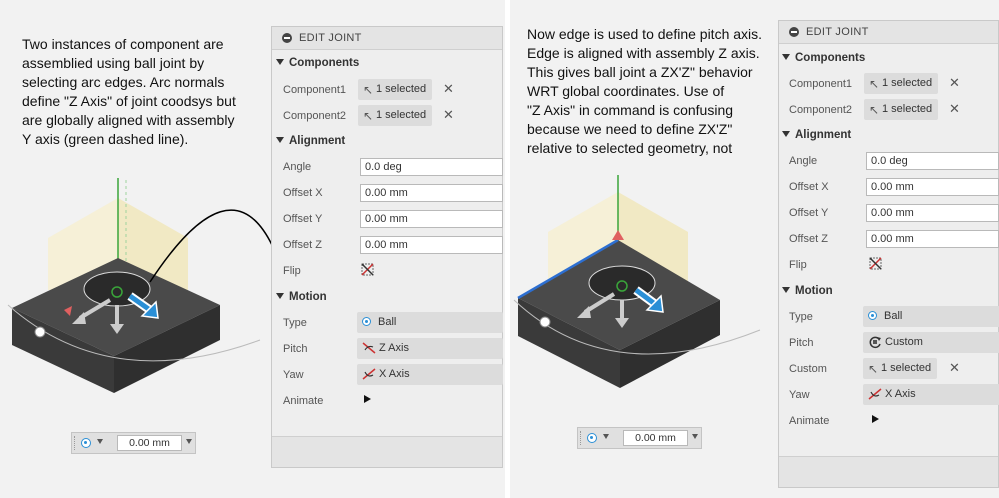 Image resolution: width=999 pixels, height=498 pixels. I want to click on pitch-dropdown: Custom, so click(931, 342).